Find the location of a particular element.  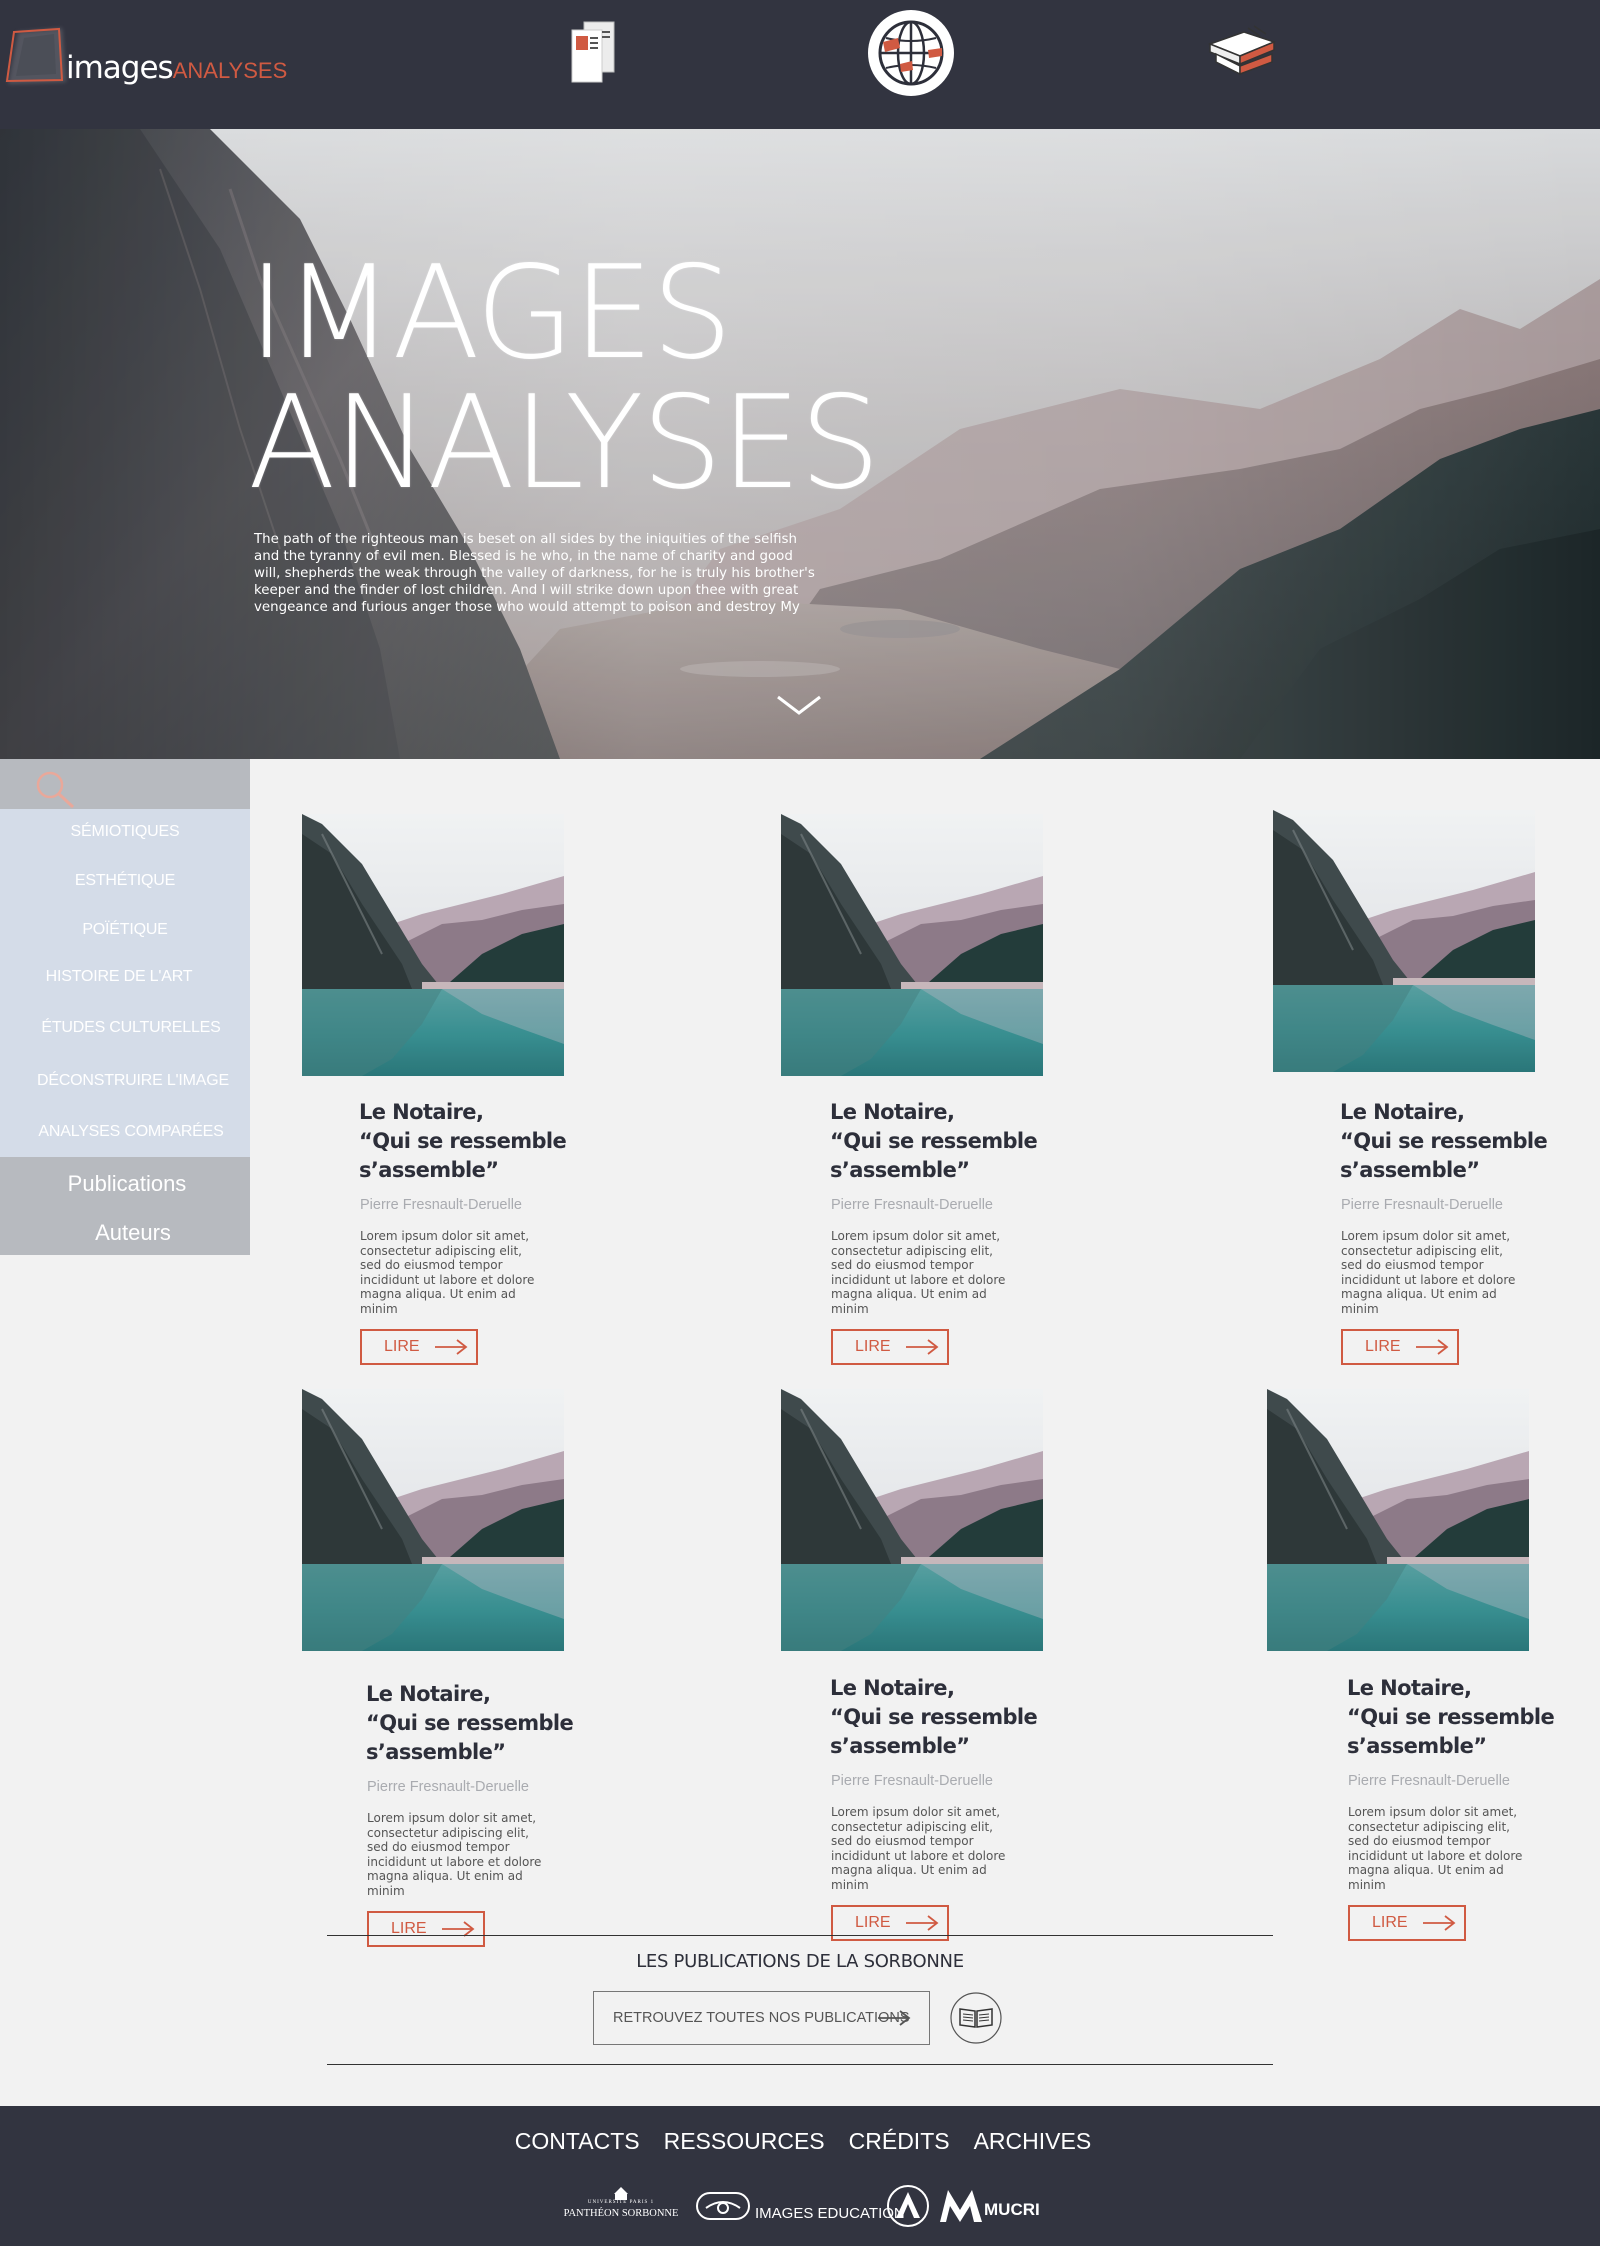

mucri-label: MUCRI is located at coordinates (1012, 2210).